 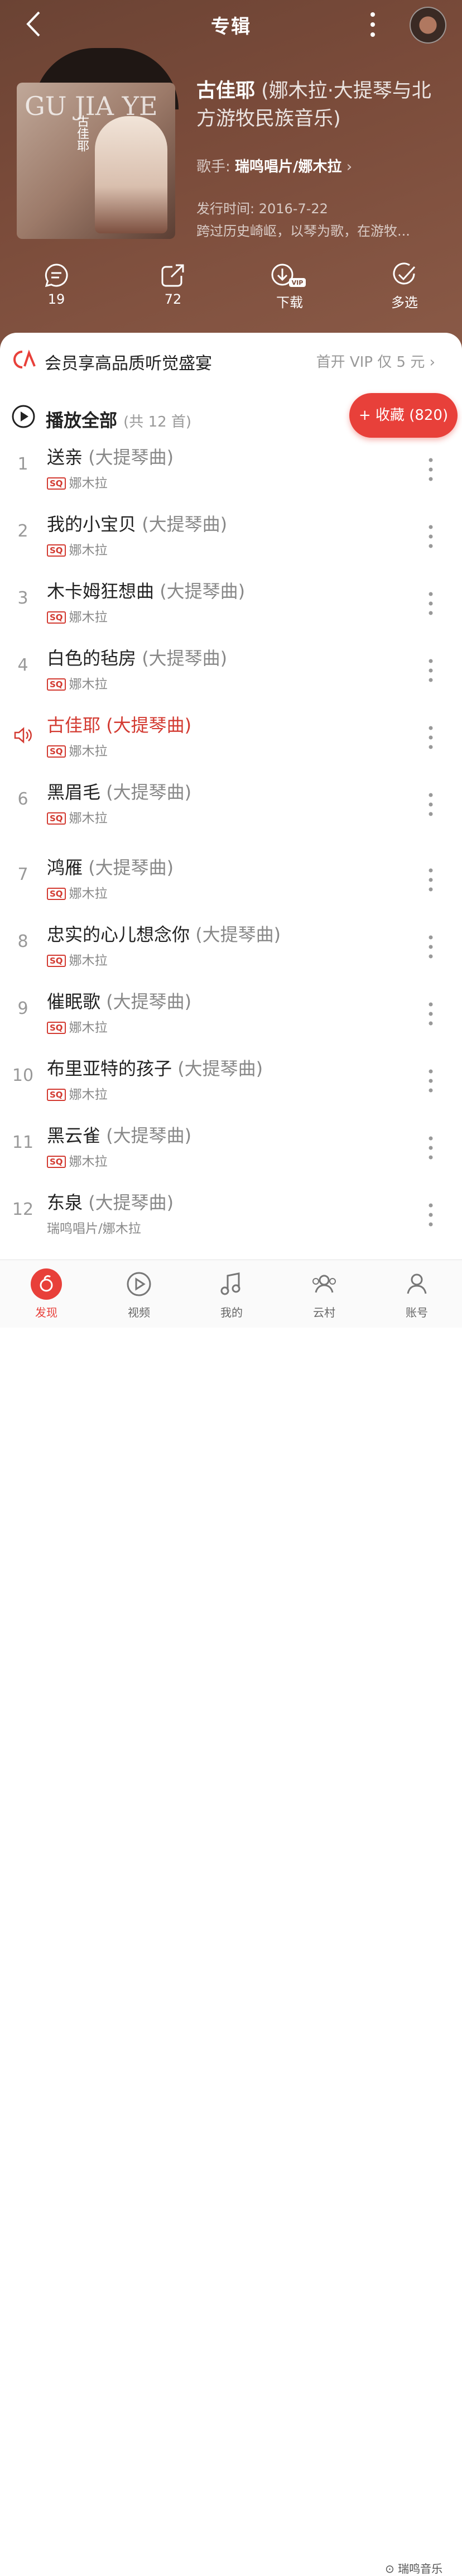 I want to click on song-row: 6 黑眉毛 (大提琴曲) SQ 娜木拉, so click(x=231, y=803).